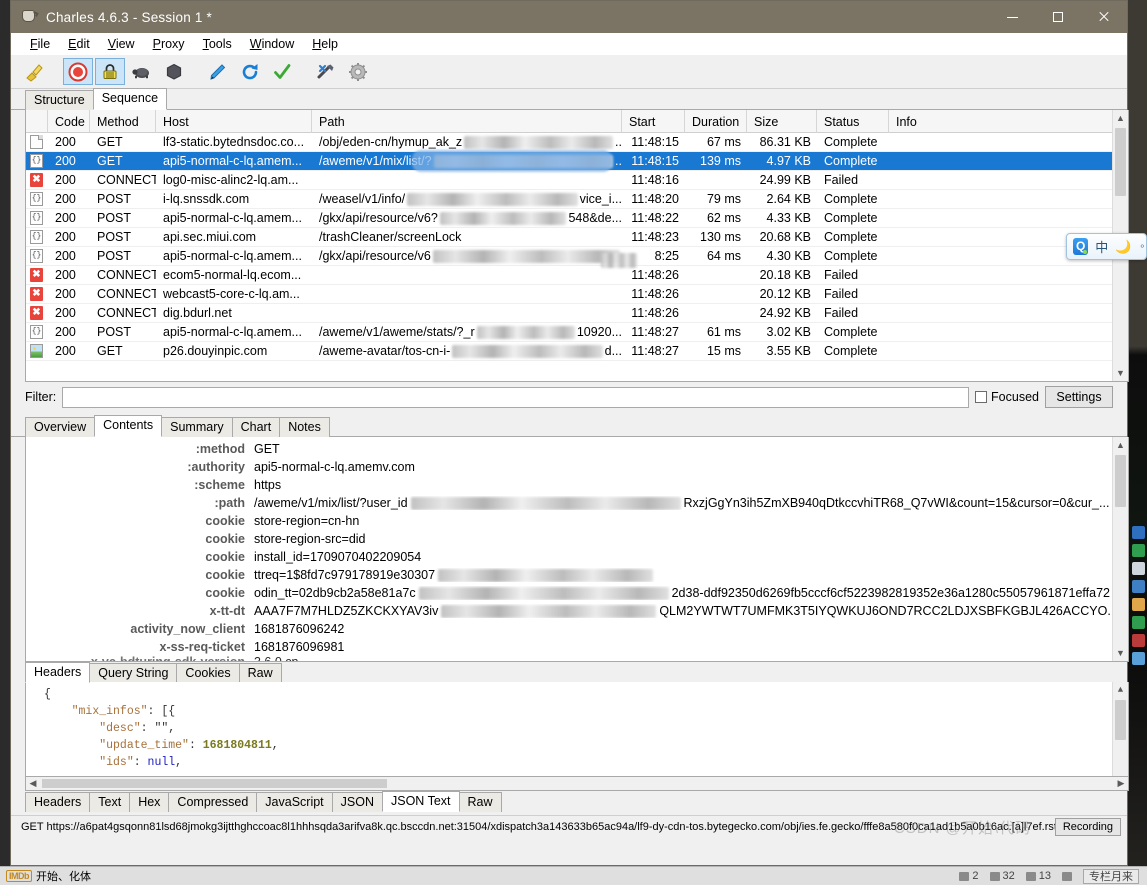 The image size is (1147, 885). Describe the element at coordinates (272, 44) in the screenshot. I see `menu-window: Window` at that location.